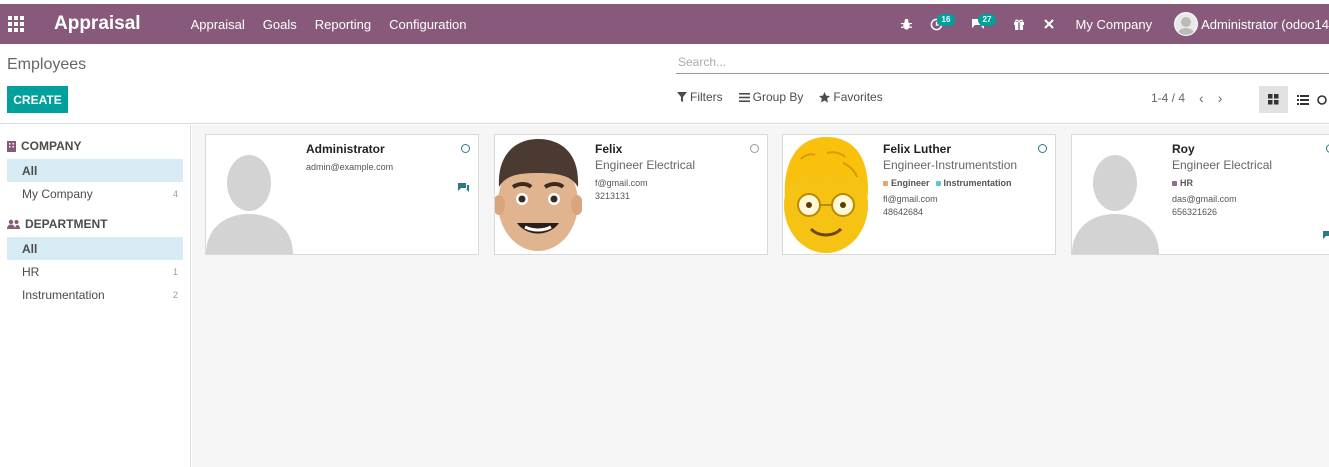 This screenshot has height=467, width=1329. What do you see at coordinates (1114, 24) in the screenshot?
I see `company-switcher: My Company` at bounding box center [1114, 24].